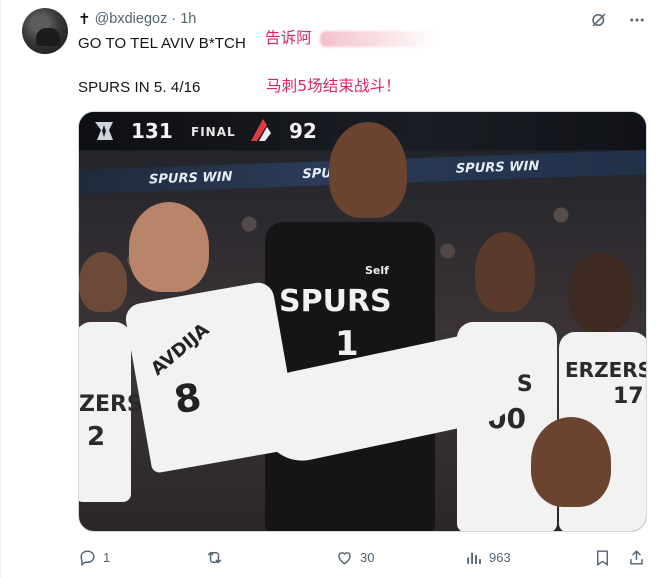 Image resolution: width=665 pixels, height=578 pixels. What do you see at coordinates (487, 557) in the screenshot?
I see `views-button: 963` at bounding box center [487, 557].